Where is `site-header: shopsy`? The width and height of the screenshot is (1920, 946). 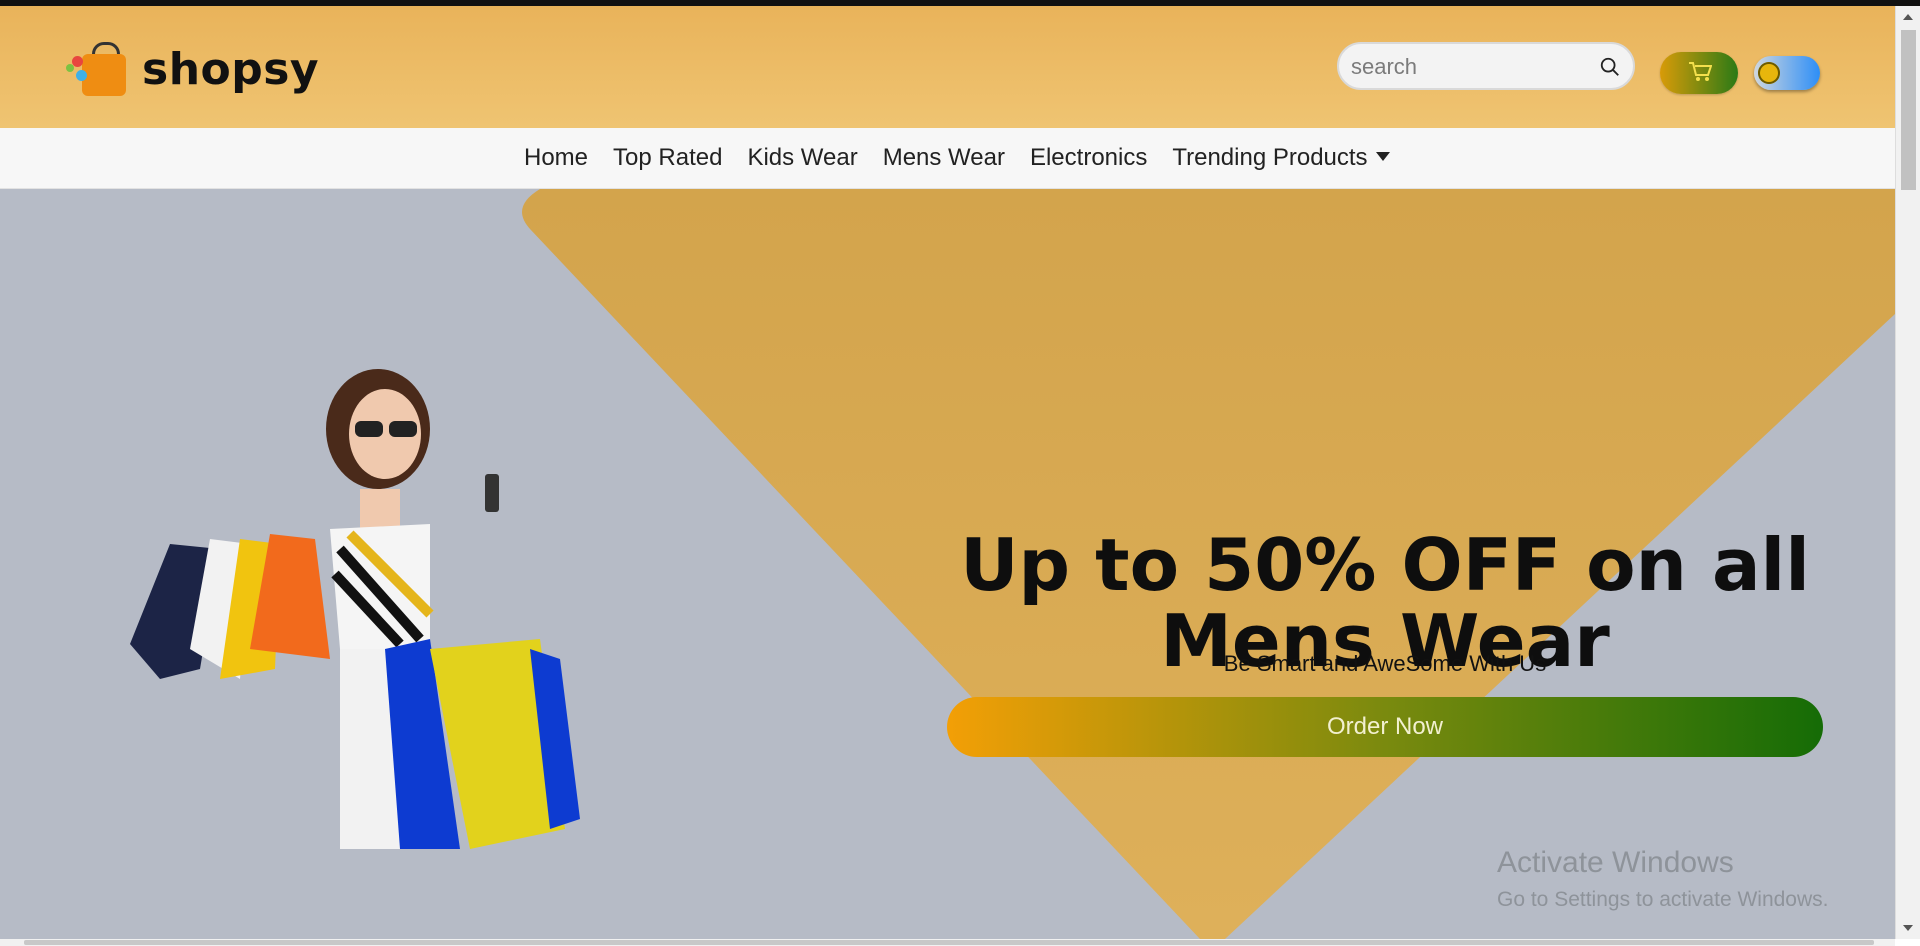 site-header: shopsy is located at coordinates (947, 67).